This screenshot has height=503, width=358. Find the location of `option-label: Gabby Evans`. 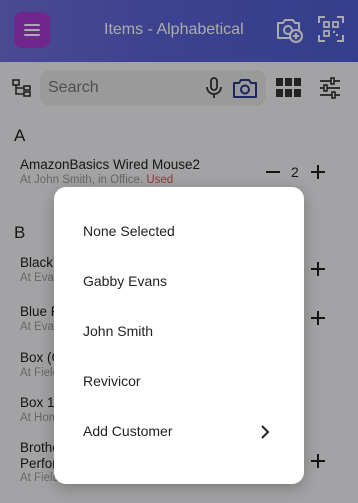

option-label: Gabby Evans is located at coordinates (125, 281).